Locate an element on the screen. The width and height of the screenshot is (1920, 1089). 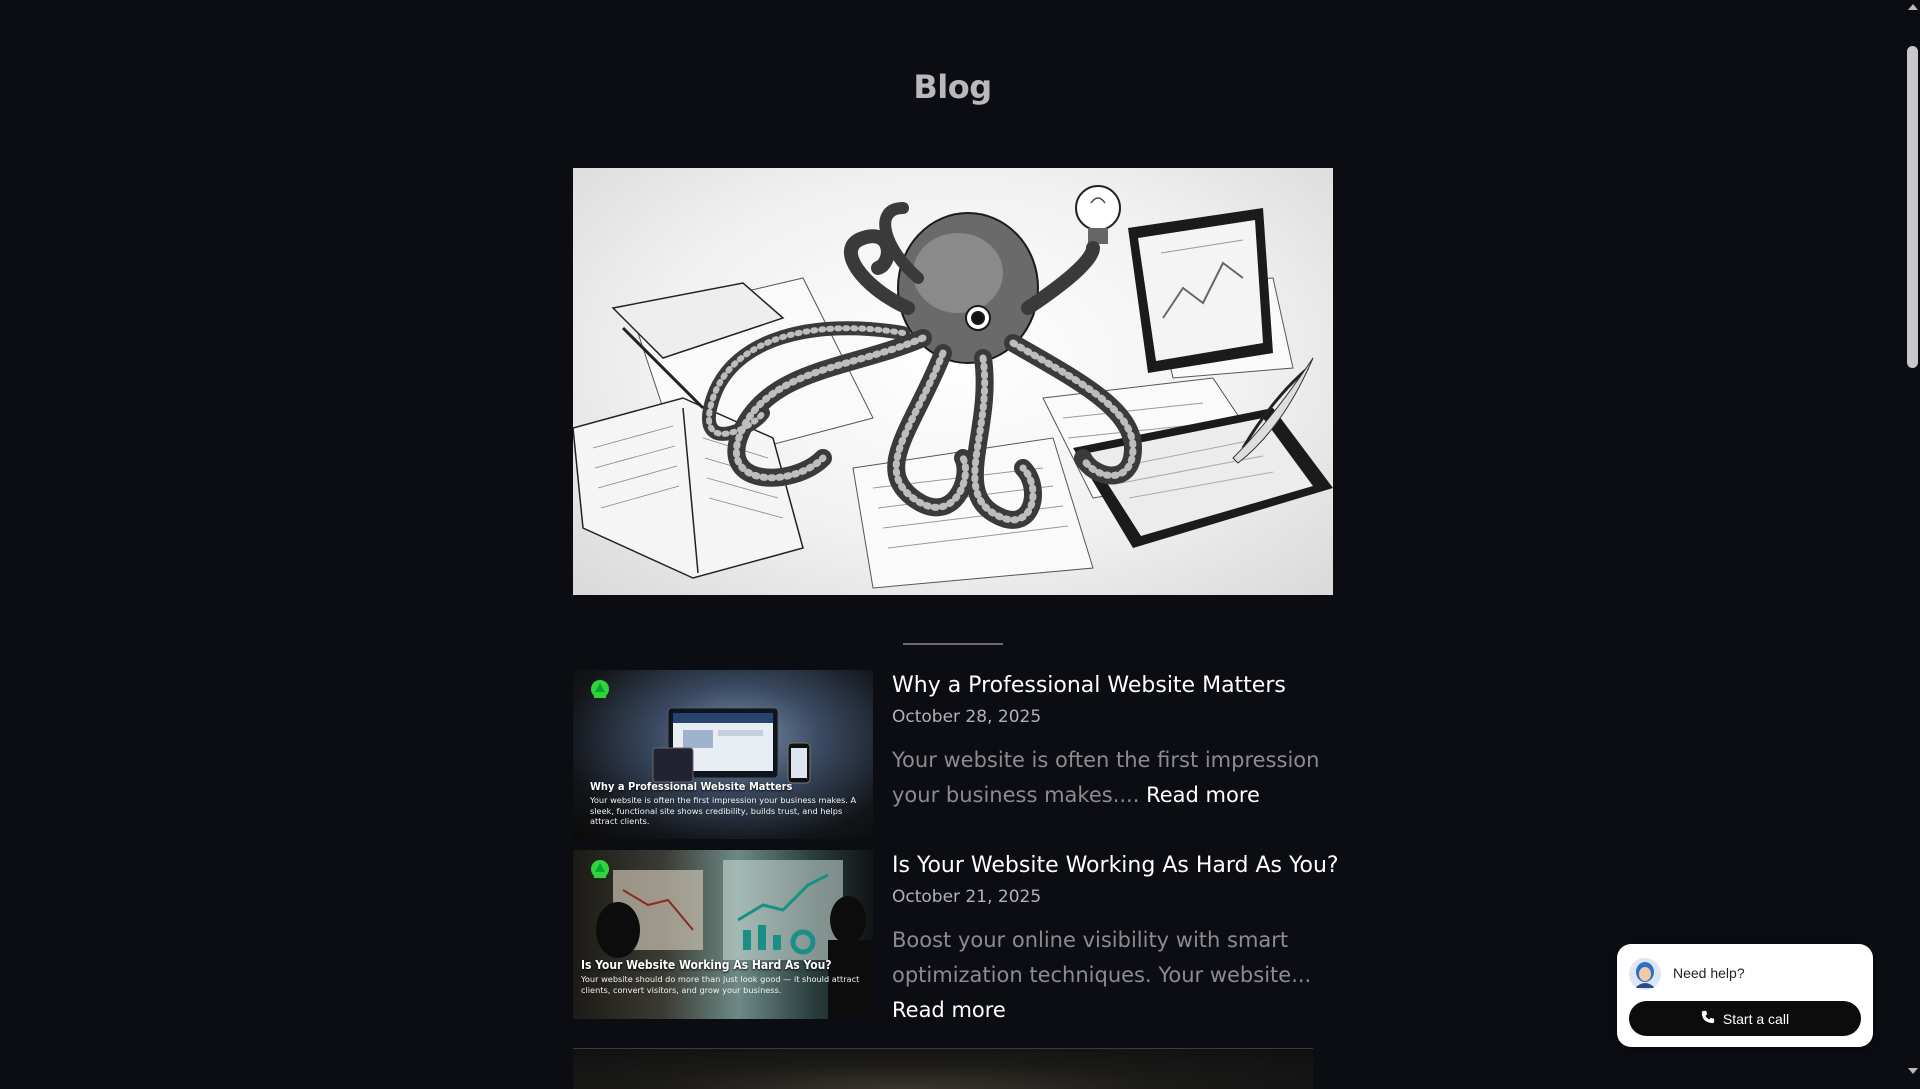
scroll-down-icon is located at coordinates (1913, 1071).